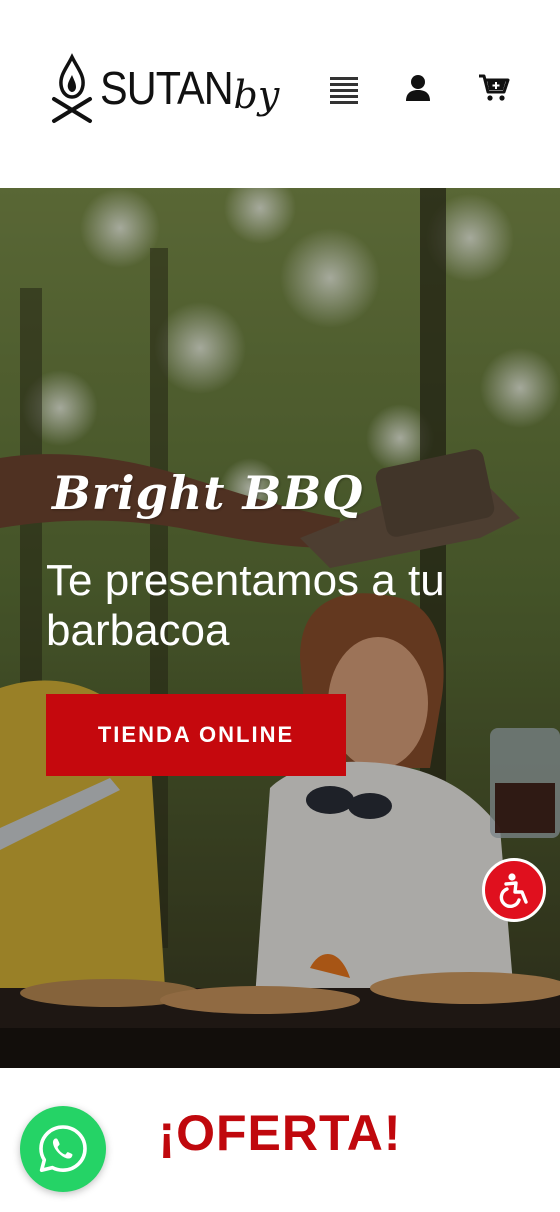 The image size is (560, 1212). I want to click on menu-button, so click(344, 90).